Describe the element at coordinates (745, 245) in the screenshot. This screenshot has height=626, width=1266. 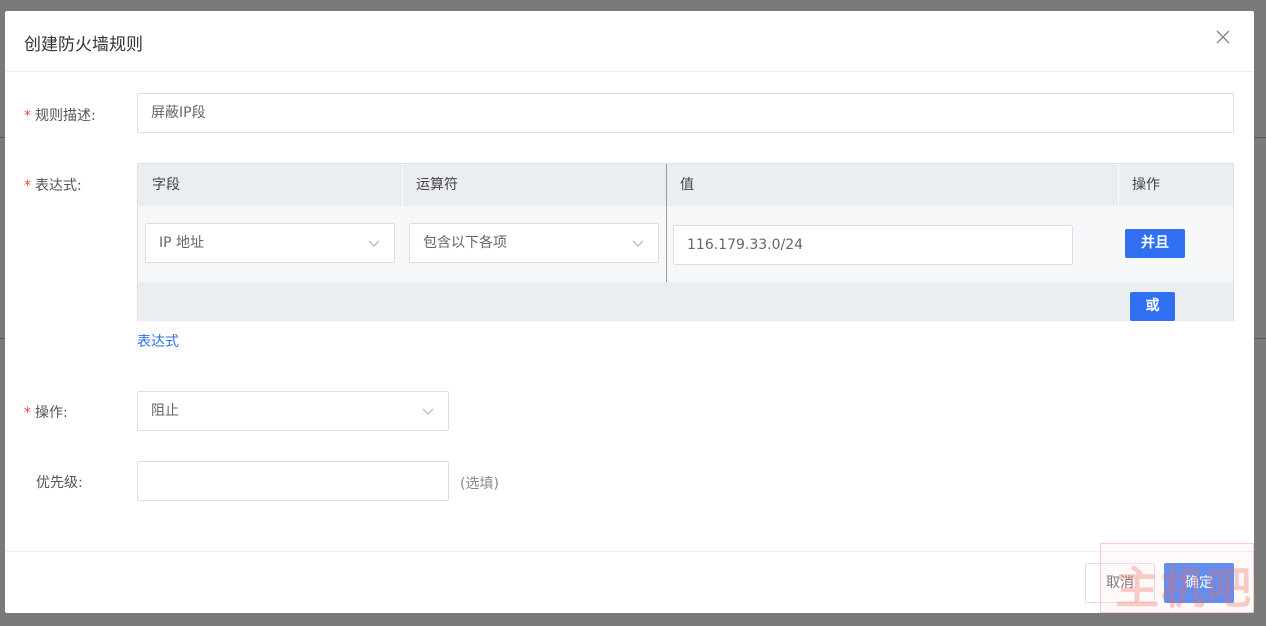
I see `value-input-text: 116.179.33.0/24` at that location.